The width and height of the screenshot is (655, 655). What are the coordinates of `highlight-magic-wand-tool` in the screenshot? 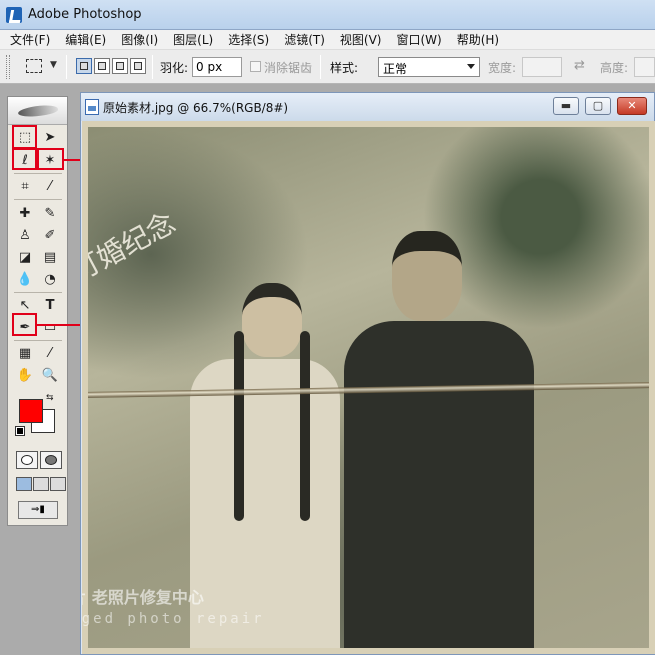 It's located at (50, 159).